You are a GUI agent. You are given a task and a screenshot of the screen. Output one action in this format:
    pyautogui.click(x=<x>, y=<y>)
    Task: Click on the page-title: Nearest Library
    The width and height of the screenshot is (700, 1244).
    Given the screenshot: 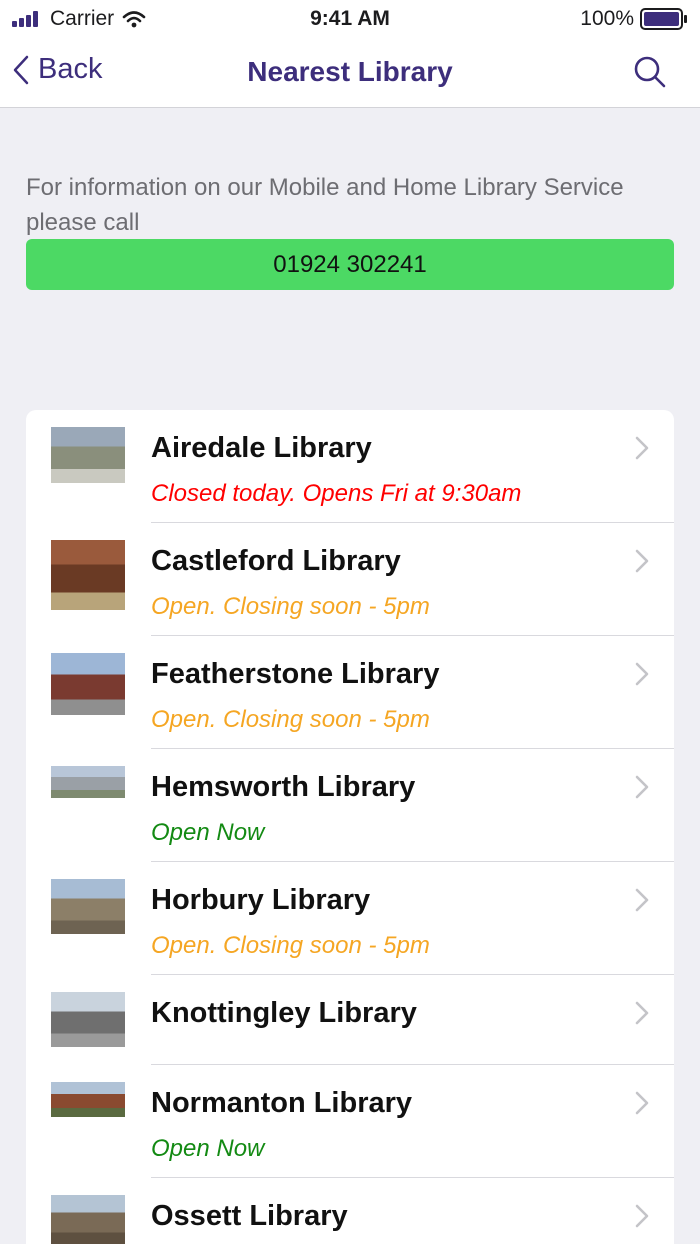 What is the action you would take?
    pyautogui.click(x=350, y=71)
    